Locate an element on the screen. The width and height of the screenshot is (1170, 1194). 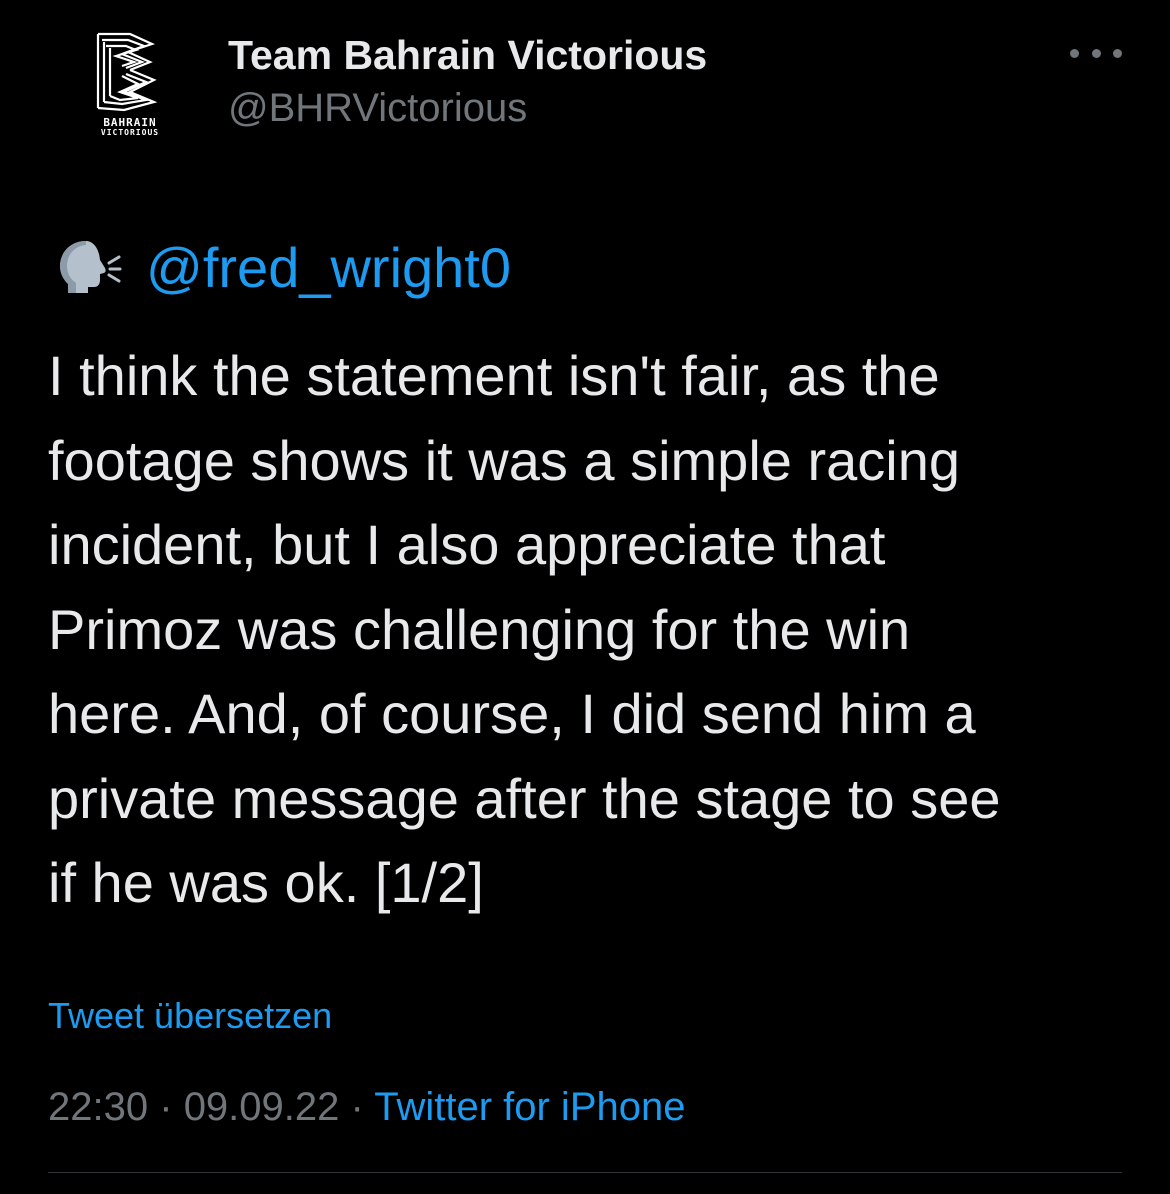
tweet-text-line: private message after the stage to see is located at coordinates (524, 798).